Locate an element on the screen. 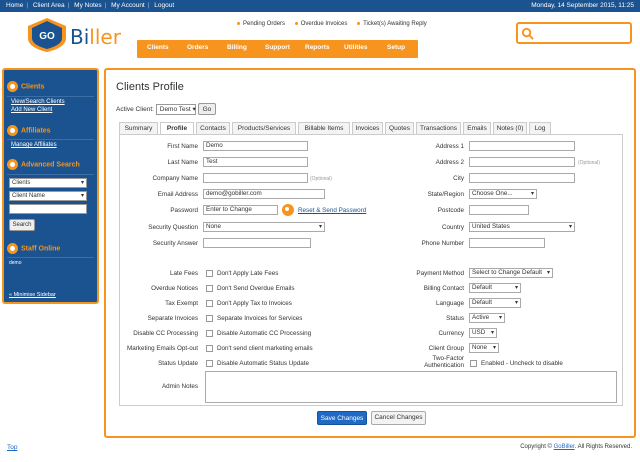 Image resolution: width=640 pixels, height=462 pixels. postcode-field is located at coordinates (499, 210).